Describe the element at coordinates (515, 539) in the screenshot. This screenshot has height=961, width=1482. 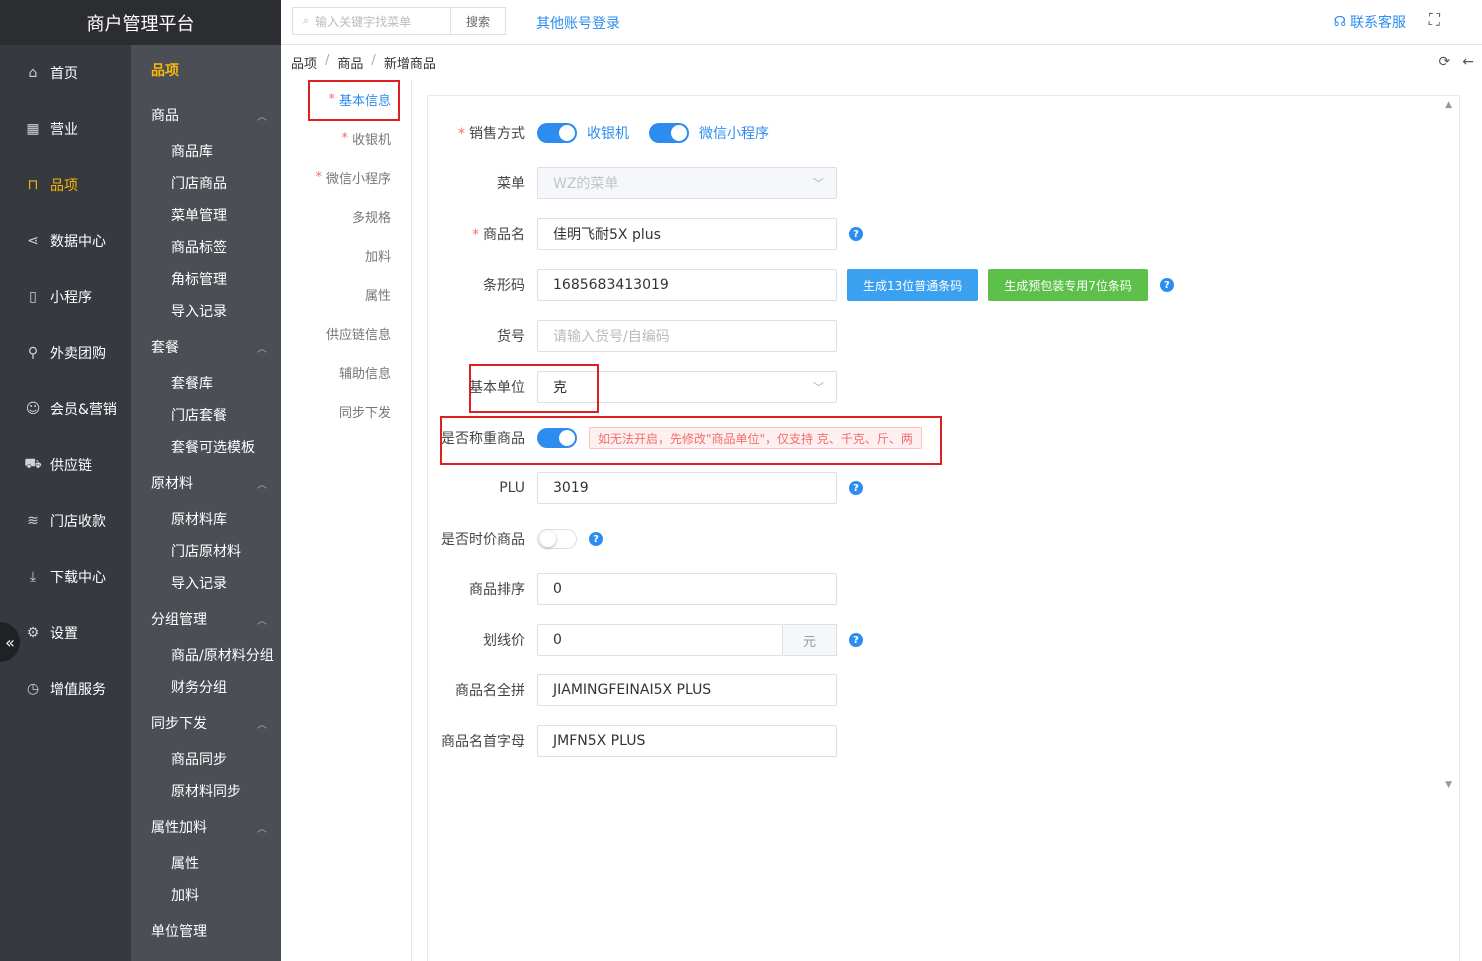
I see `form-row-seasonal: 是否时价商品 ?` at that location.